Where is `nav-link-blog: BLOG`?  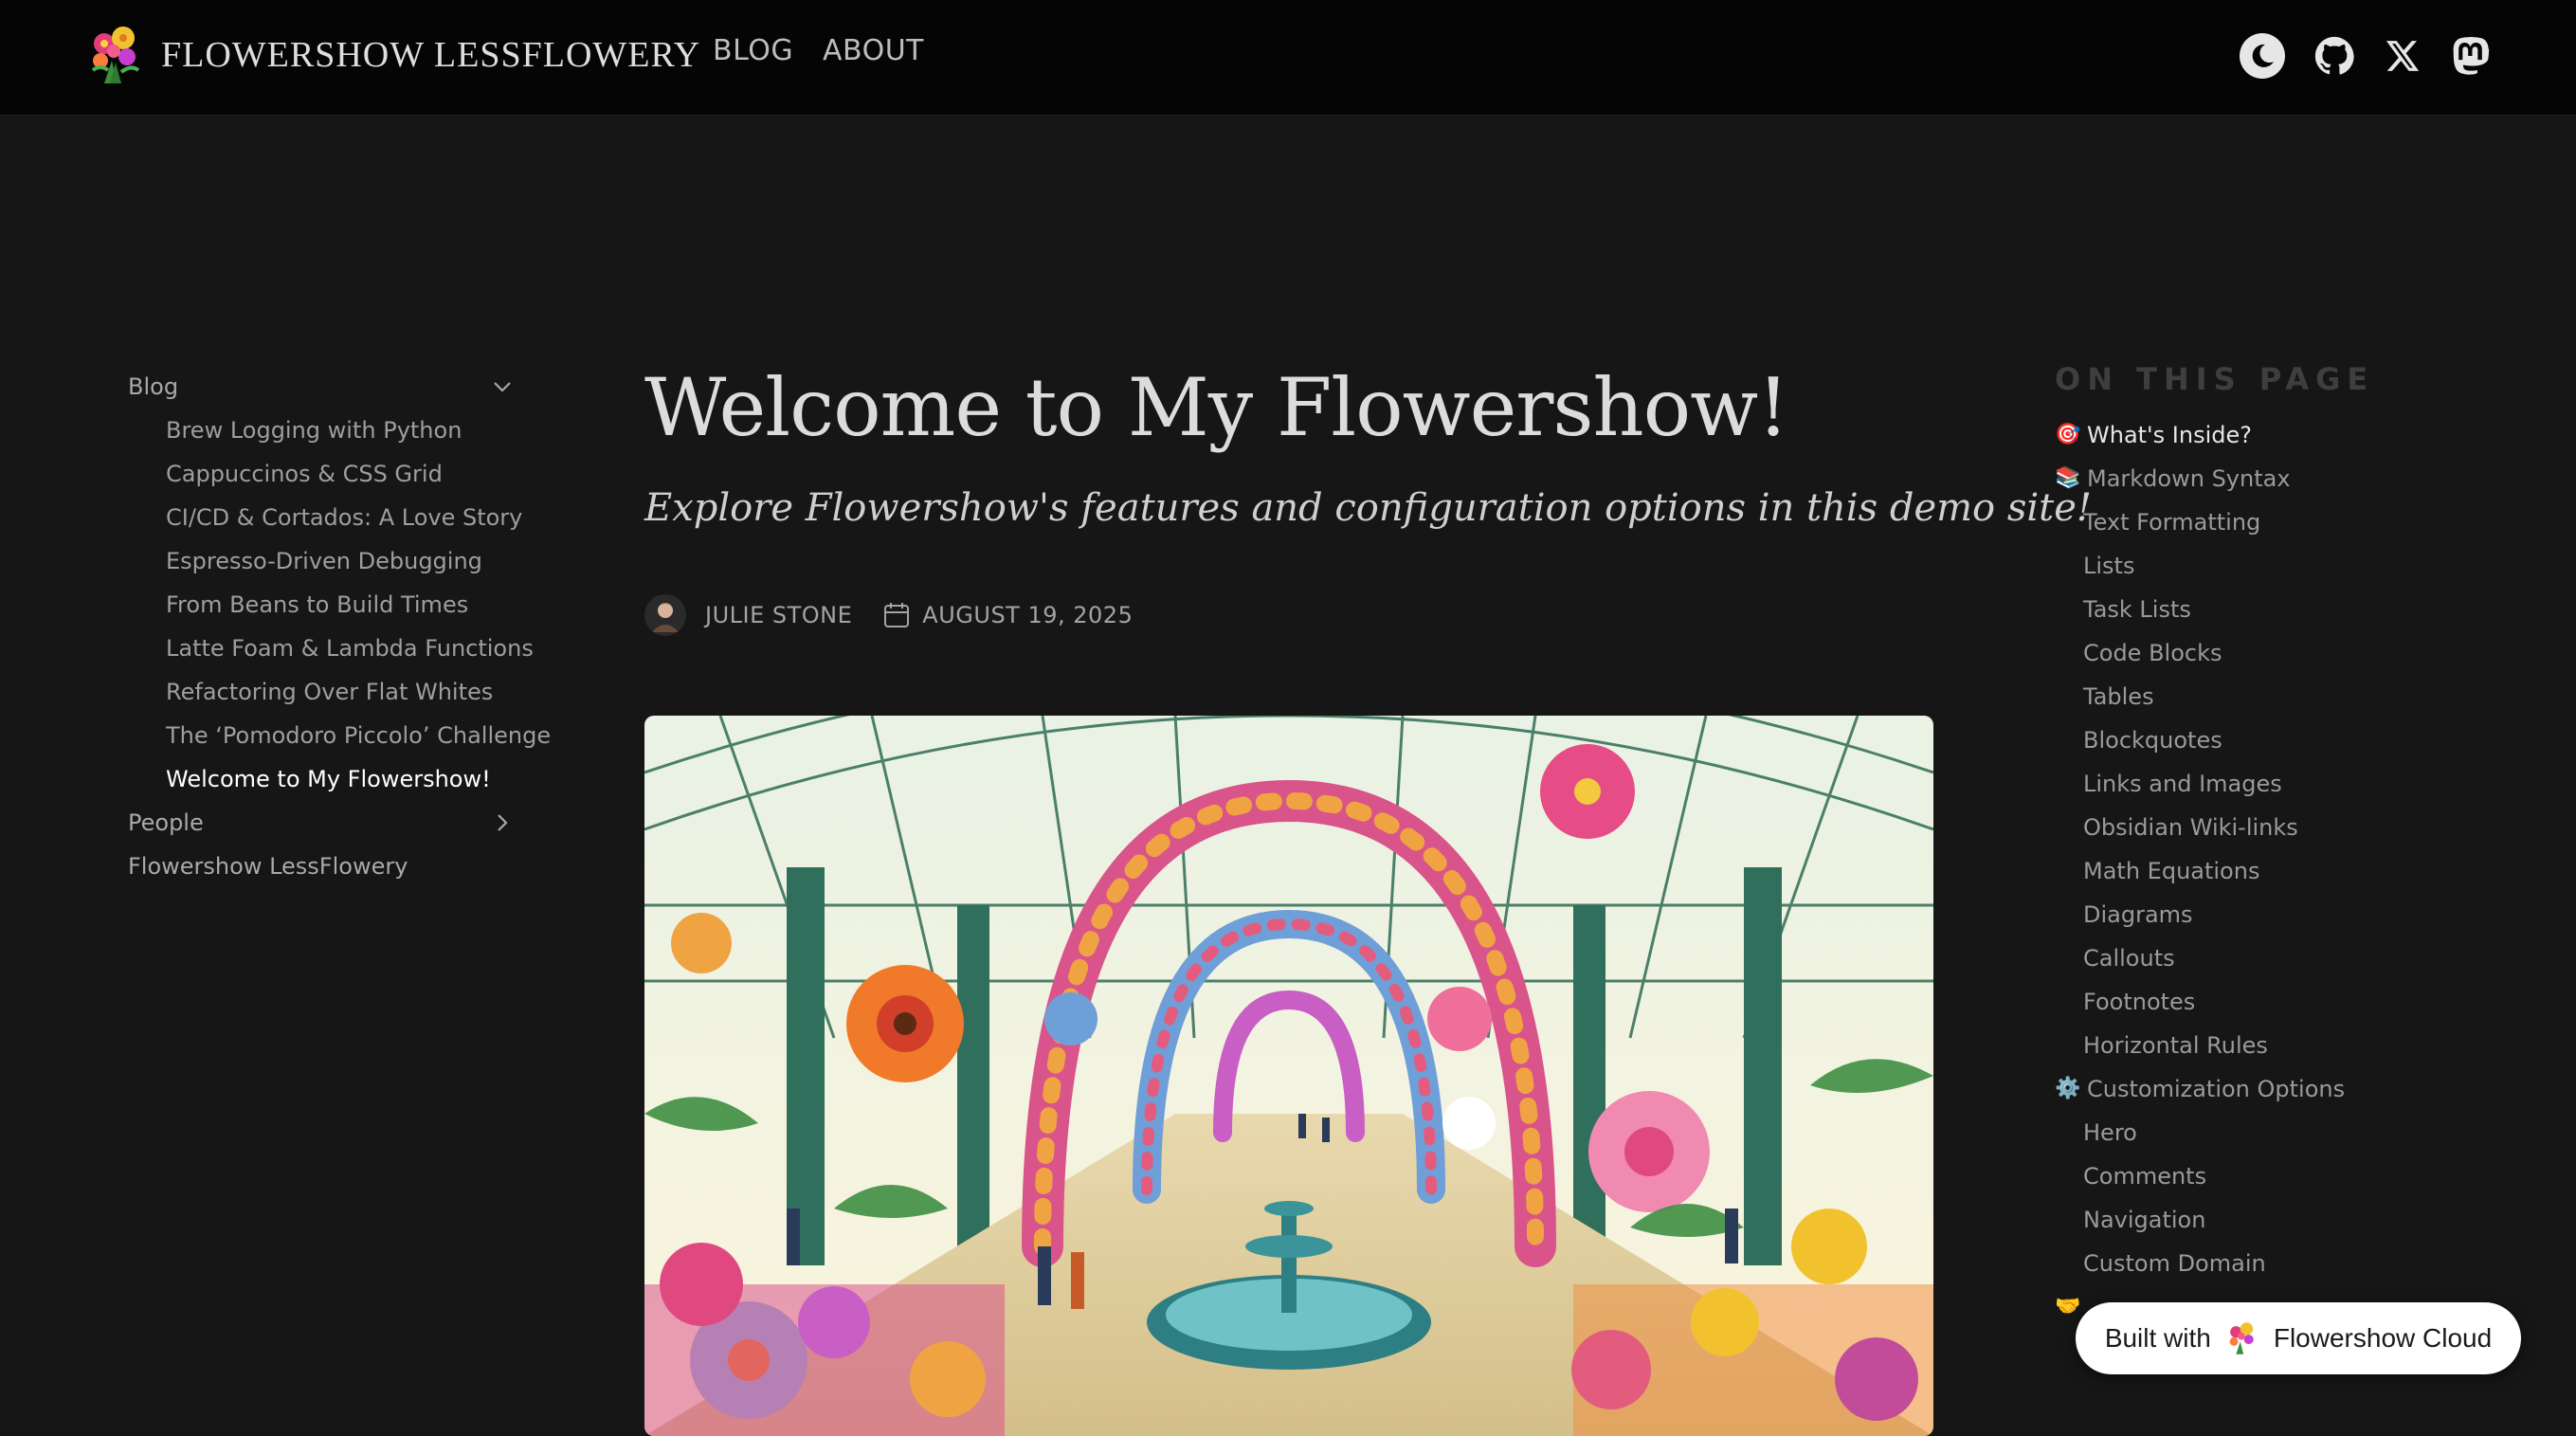 nav-link-blog: BLOG is located at coordinates (753, 51).